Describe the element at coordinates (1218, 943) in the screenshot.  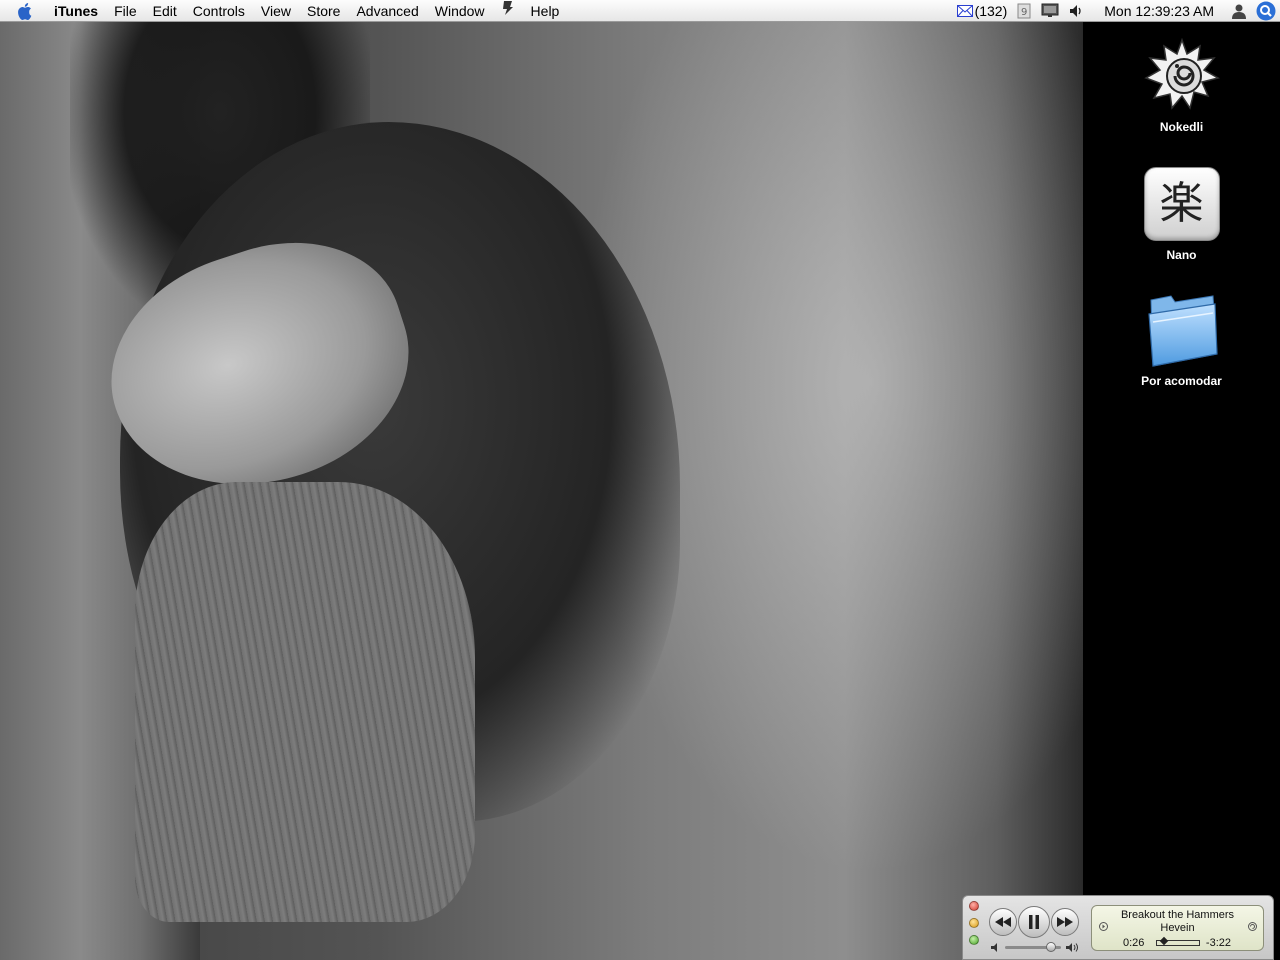
I see `remaining-time: -3:22` at that location.